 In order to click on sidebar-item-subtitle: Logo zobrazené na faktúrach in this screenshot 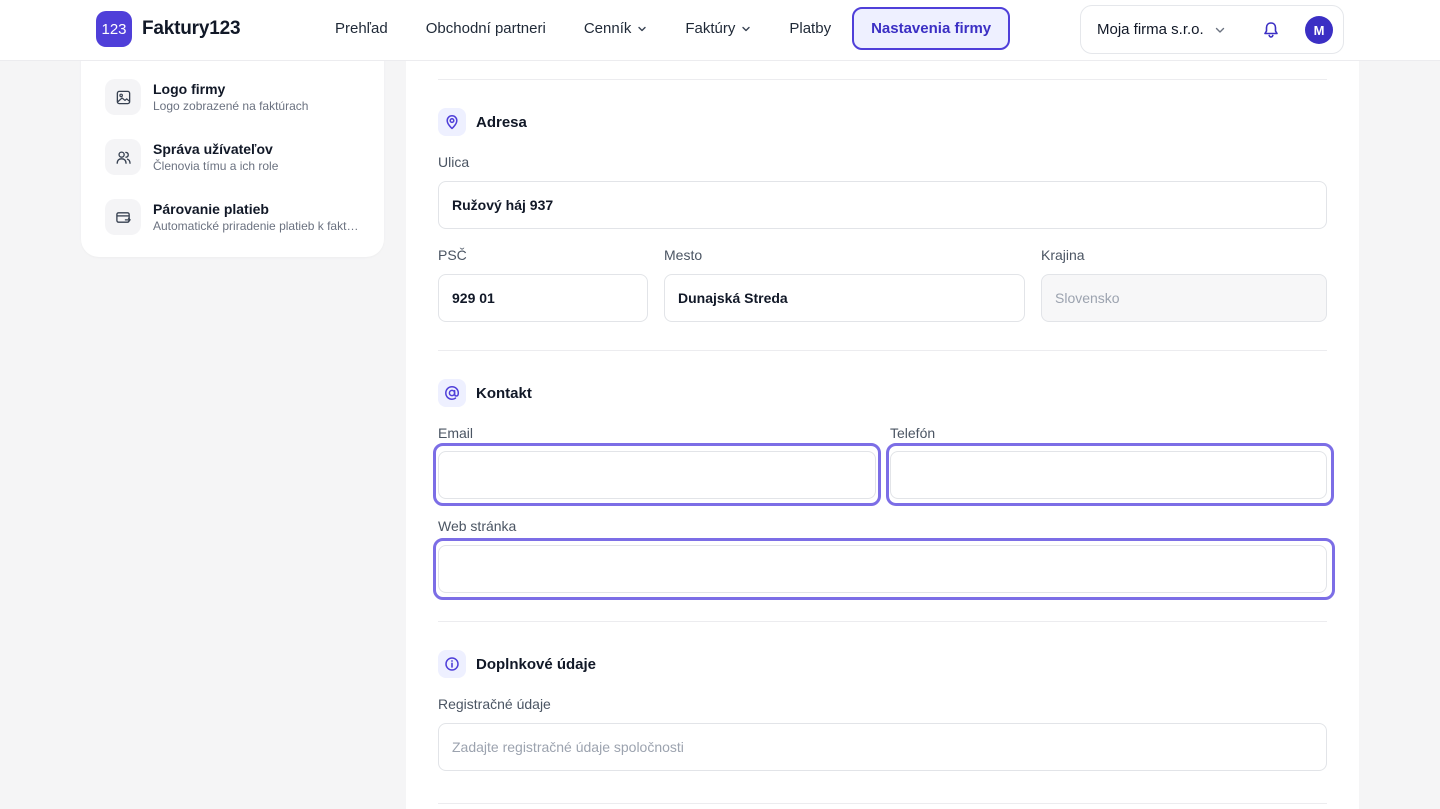, I will do `click(231, 106)`.